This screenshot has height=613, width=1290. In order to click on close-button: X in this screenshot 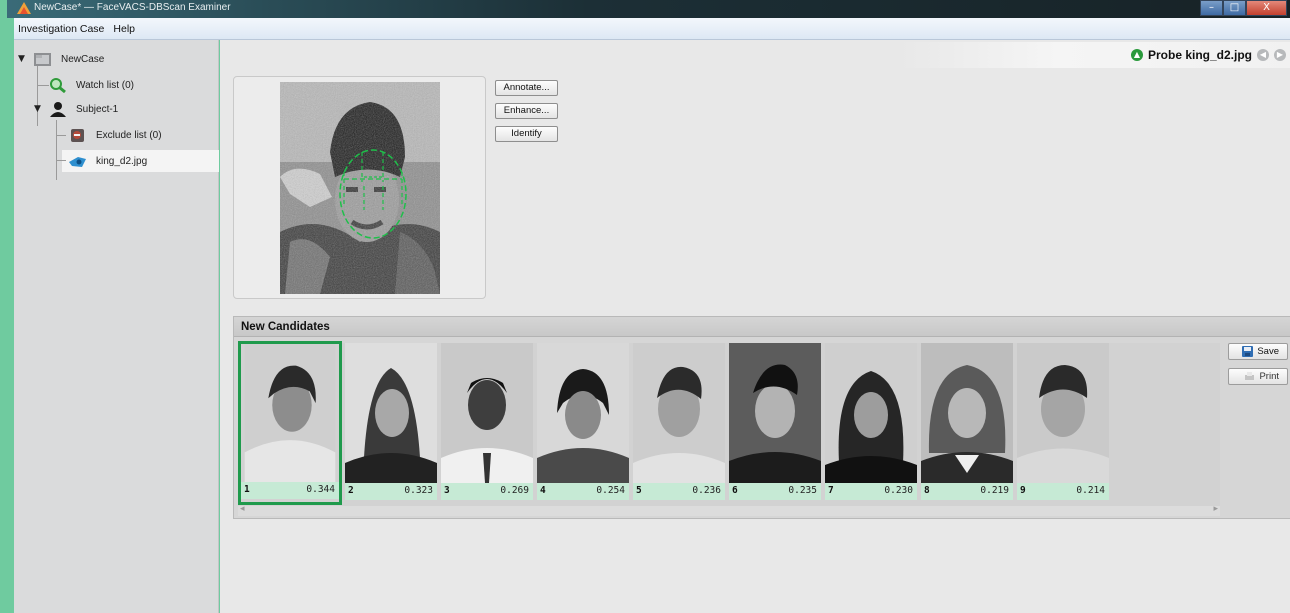, I will do `click(1266, 8)`.